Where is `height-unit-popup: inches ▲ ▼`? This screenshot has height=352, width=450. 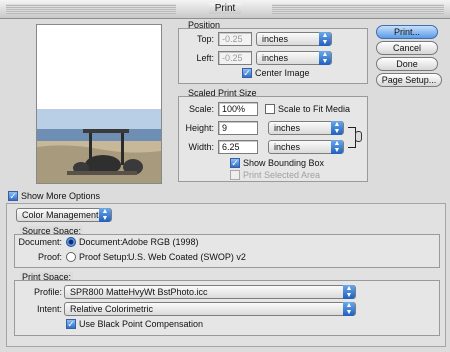 height-unit-popup: inches ▲ ▼ is located at coordinates (306, 128).